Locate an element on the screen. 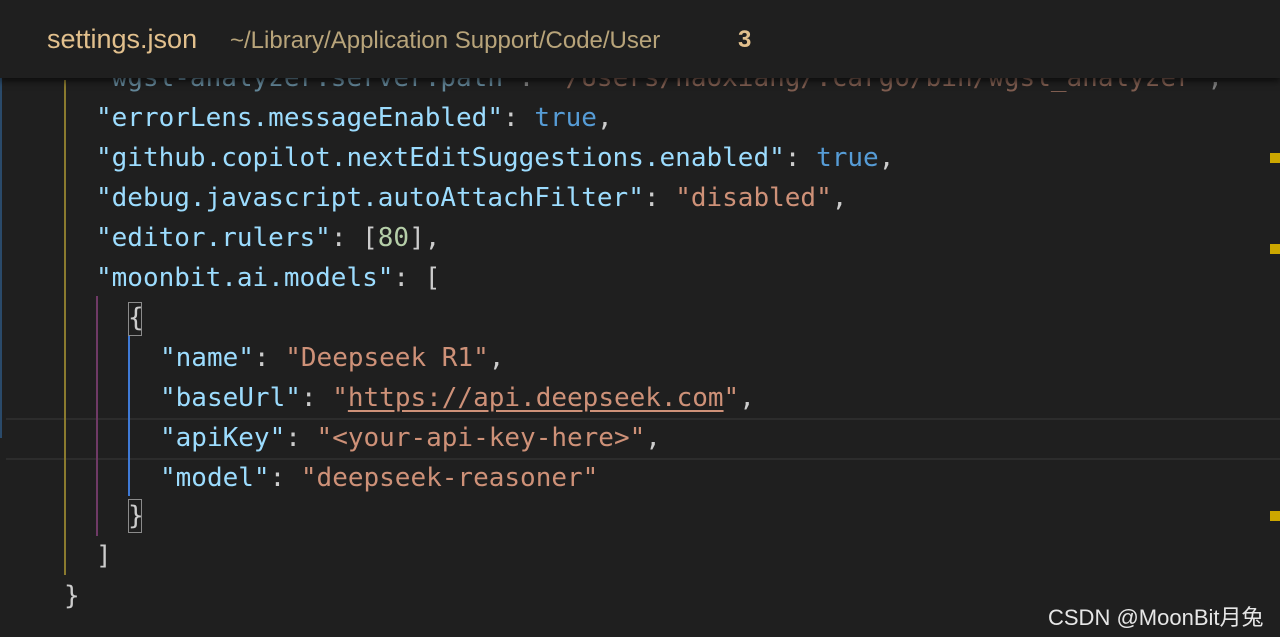 This screenshot has height=637, width=1280. code-line-error-lens: "errorLens.messageEnabled": true, is located at coordinates (354, 118).